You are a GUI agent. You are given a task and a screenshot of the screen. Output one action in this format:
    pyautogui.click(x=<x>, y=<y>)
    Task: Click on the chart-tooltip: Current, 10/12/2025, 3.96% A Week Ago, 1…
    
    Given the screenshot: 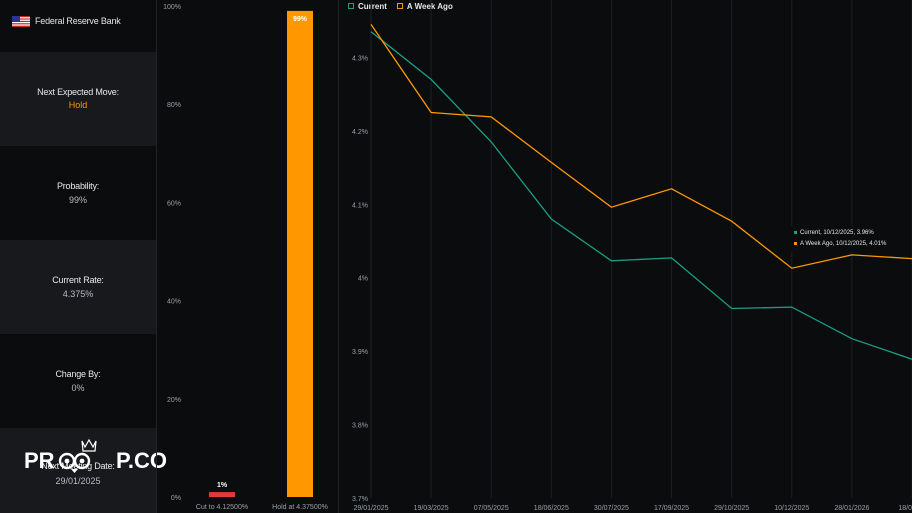 What is the action you would take?
    pyautogui.click(x=846, y=239)
    